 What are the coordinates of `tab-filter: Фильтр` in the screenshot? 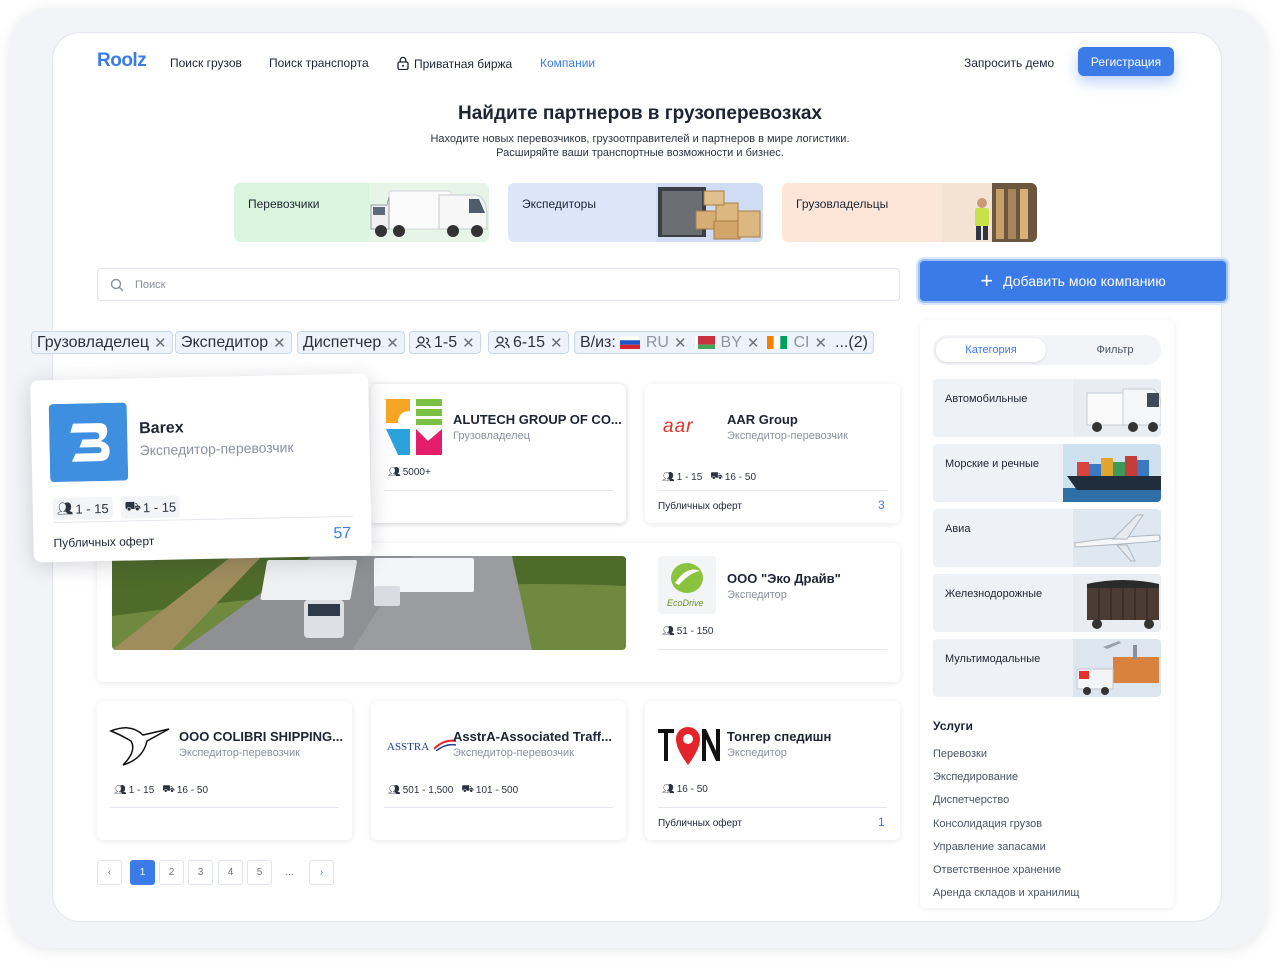 It's located at (1115, 350).